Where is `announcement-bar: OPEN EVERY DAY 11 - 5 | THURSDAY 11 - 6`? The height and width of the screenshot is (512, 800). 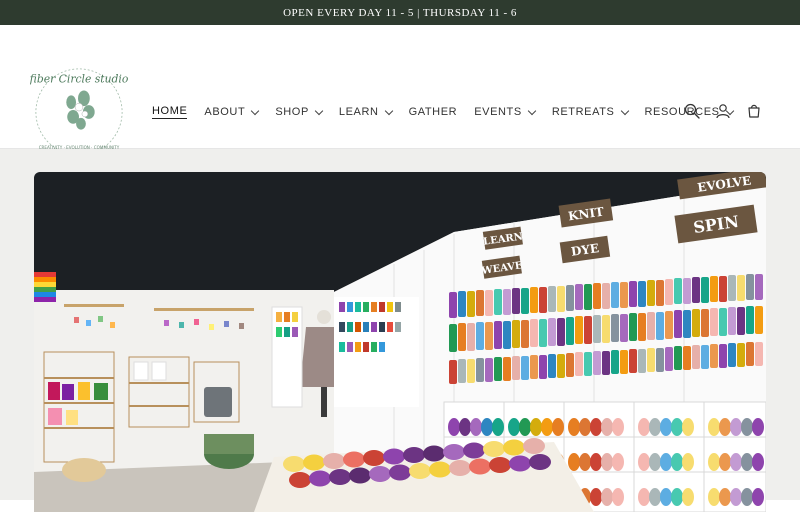
announcement-bar: OPEN EVERY DAY 11 - 5 | THURSDAY 11 - 6 is located at coordinates (400, 12).